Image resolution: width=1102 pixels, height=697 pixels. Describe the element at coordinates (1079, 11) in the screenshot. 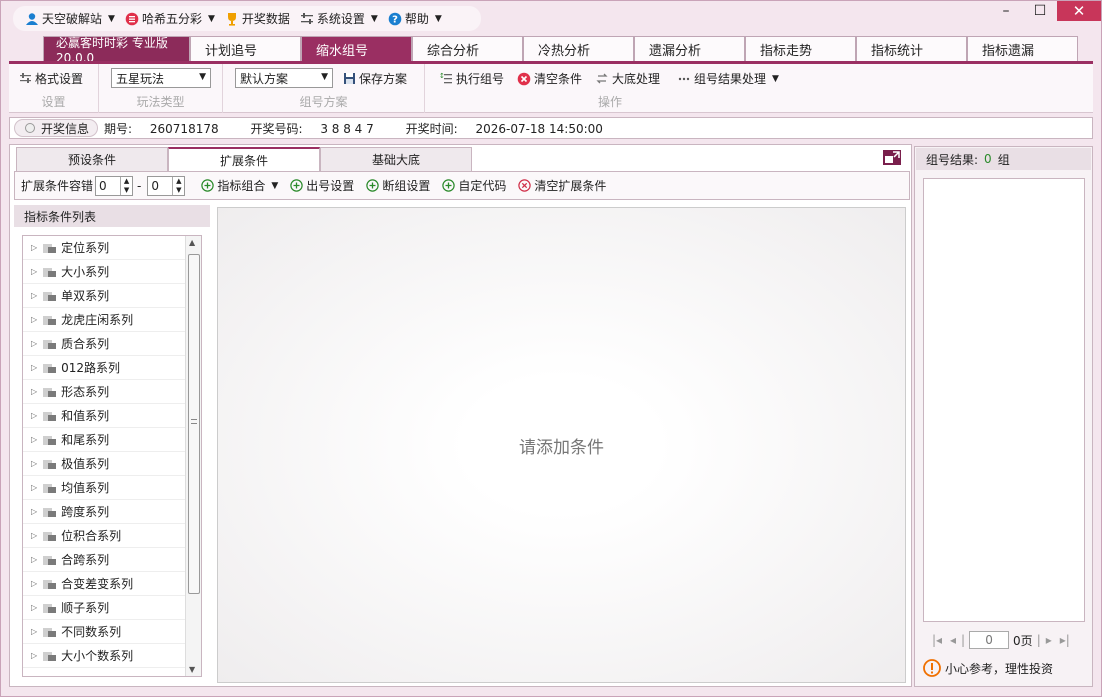

I see `close-button: ✕` at that location.